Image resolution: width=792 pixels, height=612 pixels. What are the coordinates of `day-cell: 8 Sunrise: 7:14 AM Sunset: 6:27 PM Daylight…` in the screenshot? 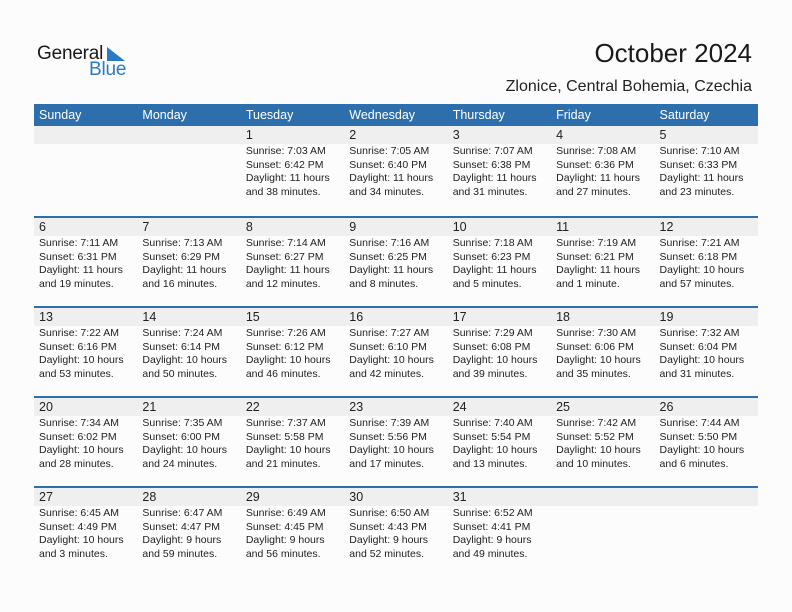 It's located at (292, 262).